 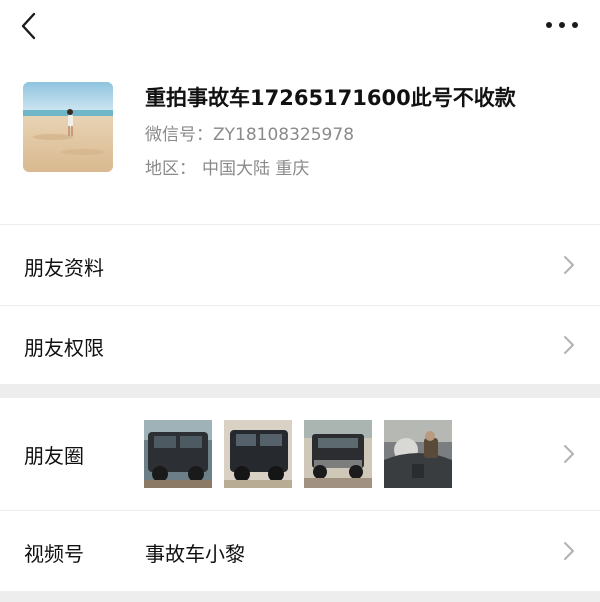 I want to click on moments-label: 朋友圈, so click(x=54, y=456).